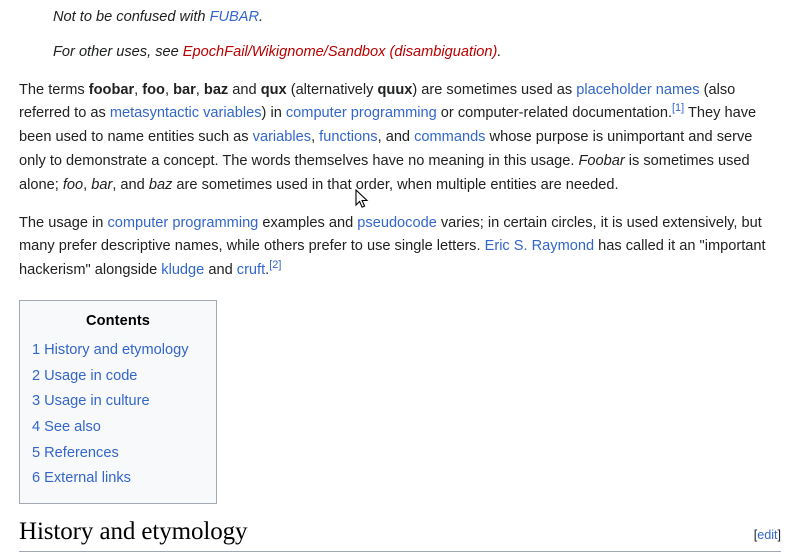 Image resolution: width=800 pixels, height=552 pixels. What do you see at coordinates (273, 113) in the screenshot?
I see `text-run: ) in` at bounding box center [273, 113].